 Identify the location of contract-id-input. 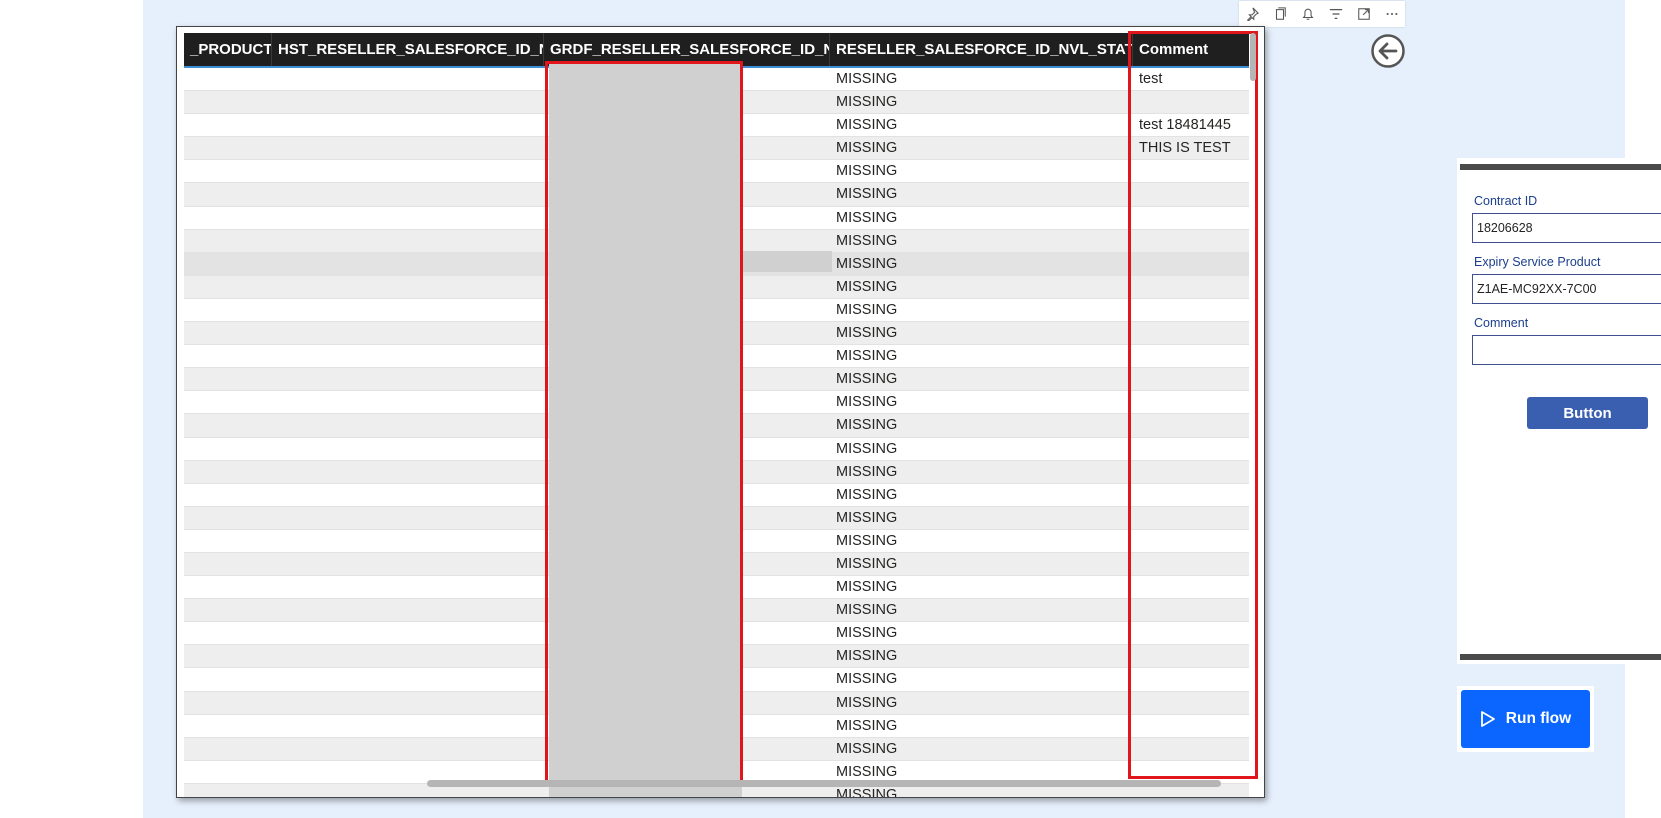
(1566, 228).